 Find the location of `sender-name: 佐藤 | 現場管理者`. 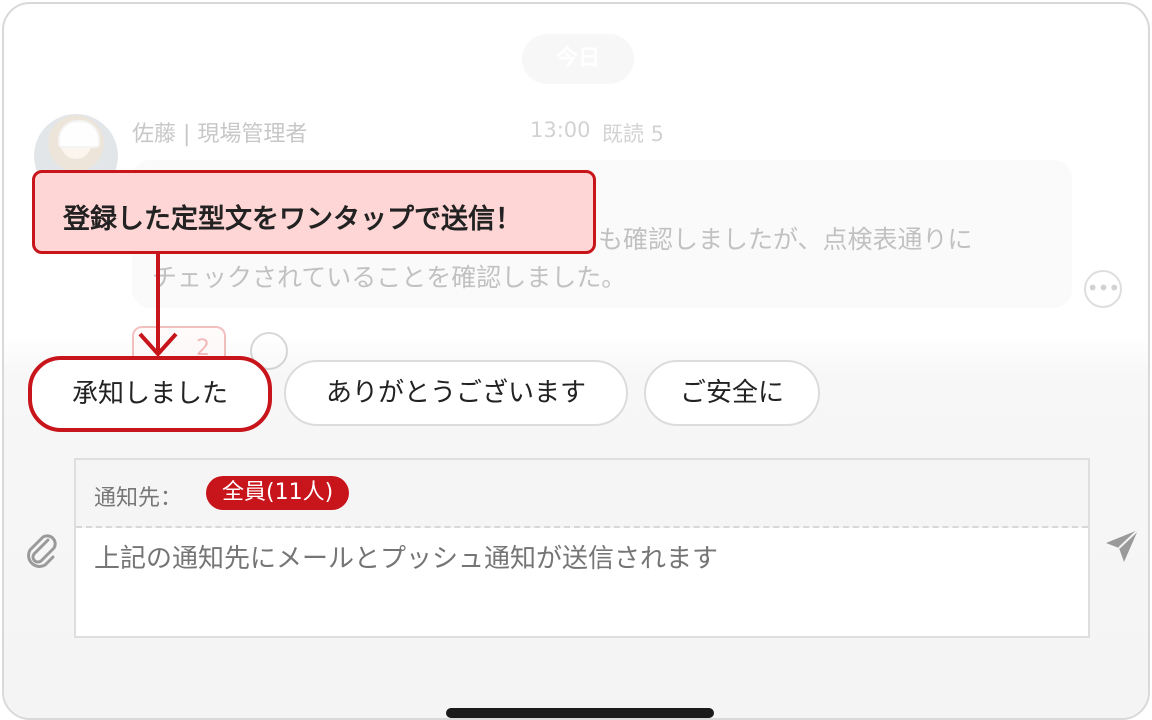

sender-name: 佐藤 | 現場管理者 is located at coordinates (220, 134).